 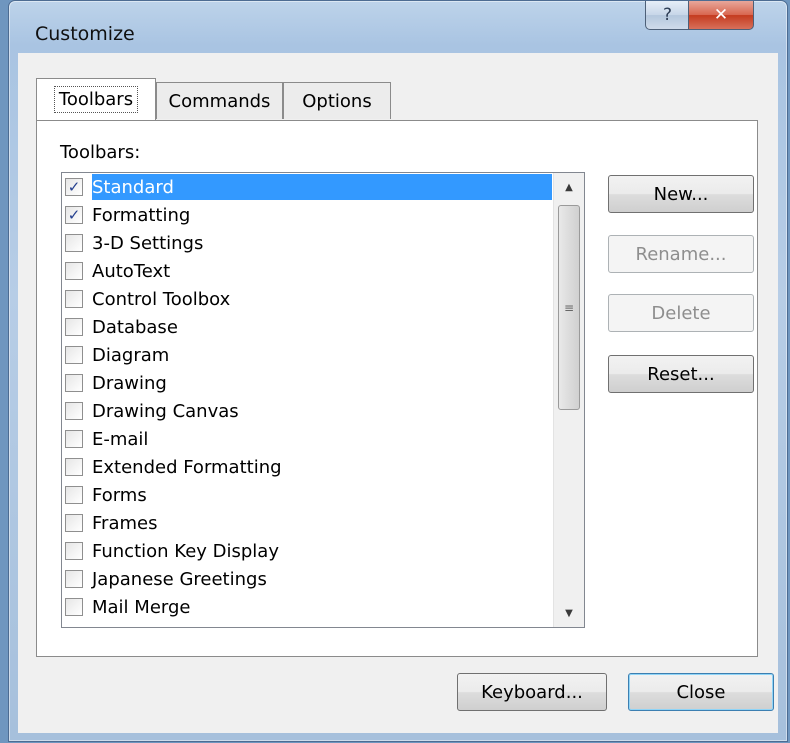 I want to click on toolbar-list-item: Forms, so click(x=307, y=495).